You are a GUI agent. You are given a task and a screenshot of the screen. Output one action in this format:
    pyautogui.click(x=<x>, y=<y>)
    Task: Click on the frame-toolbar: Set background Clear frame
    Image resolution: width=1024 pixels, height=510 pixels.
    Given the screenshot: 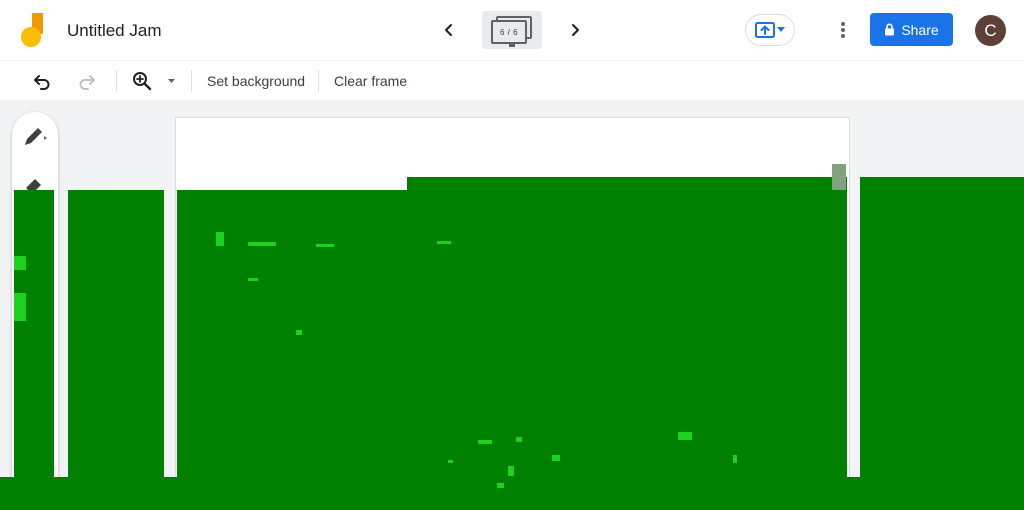 What is the action you would take?
    pyautogui.click(x=512, y=80)
    